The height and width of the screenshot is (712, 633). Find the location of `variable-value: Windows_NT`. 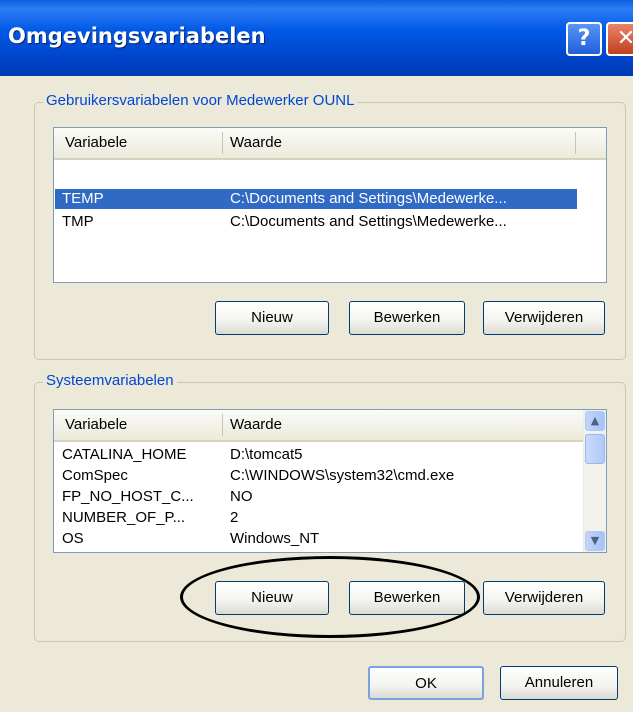

variable-value: Windows_NT is located at coordinates (275, 538).